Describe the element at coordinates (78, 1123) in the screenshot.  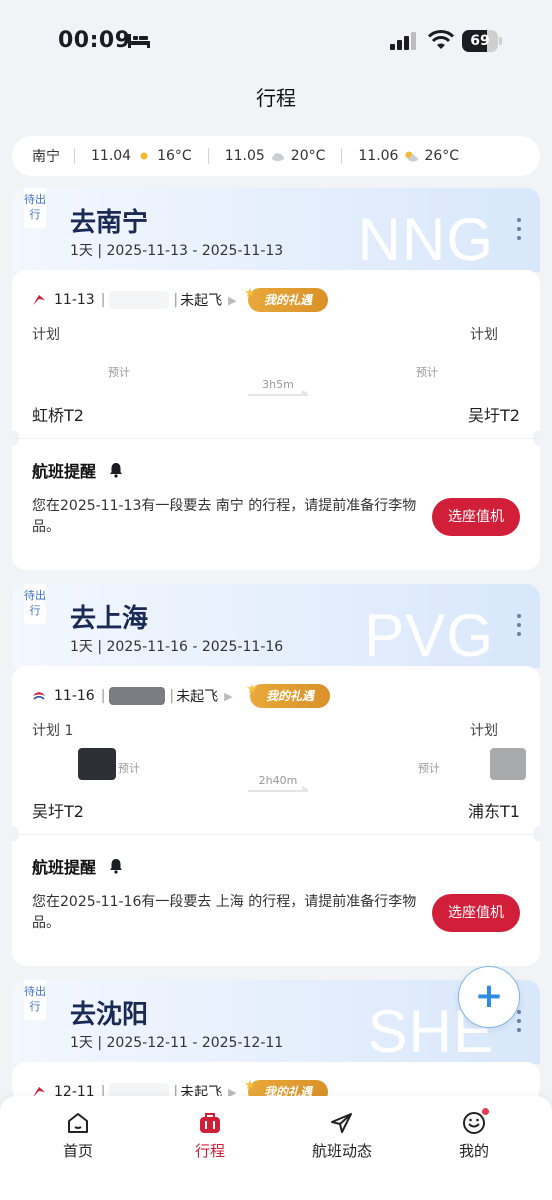
I see `home-icon` at that location.